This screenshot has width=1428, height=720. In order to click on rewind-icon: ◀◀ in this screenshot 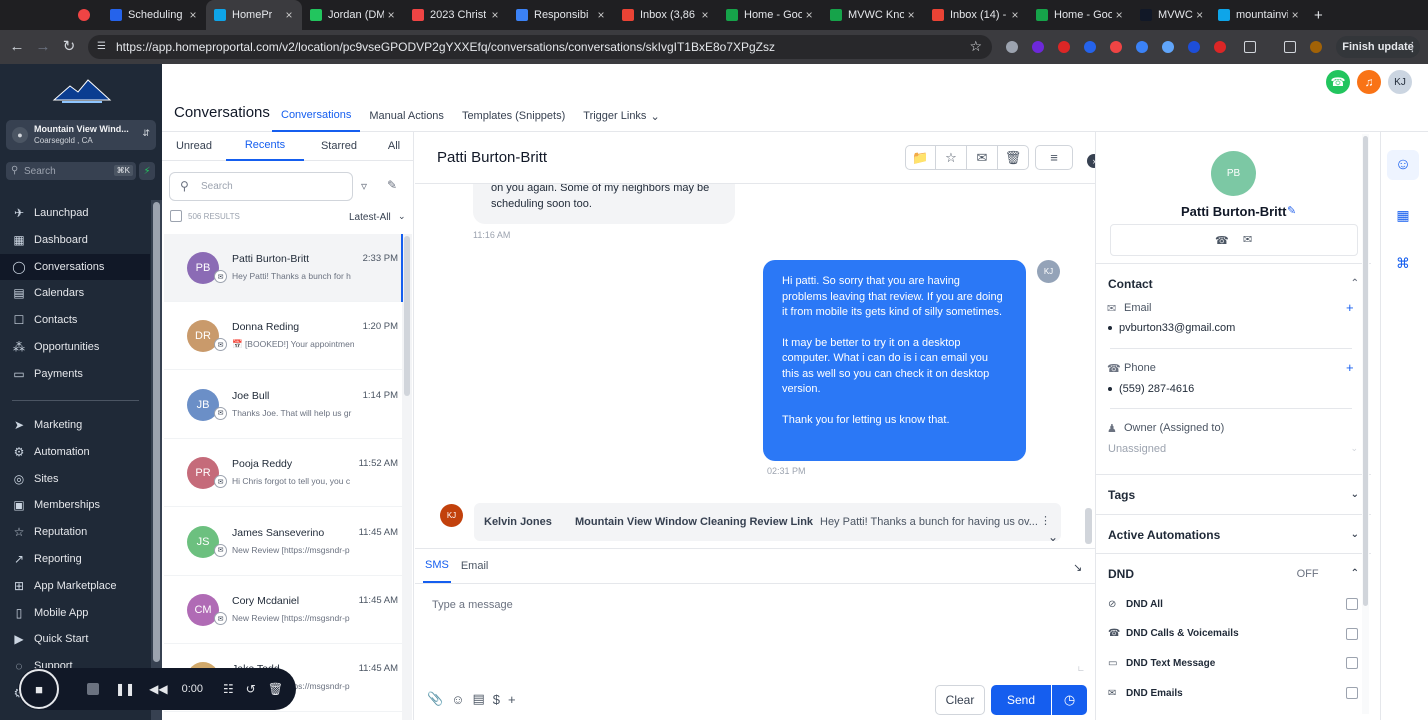, I will do `click(158, 689)`.